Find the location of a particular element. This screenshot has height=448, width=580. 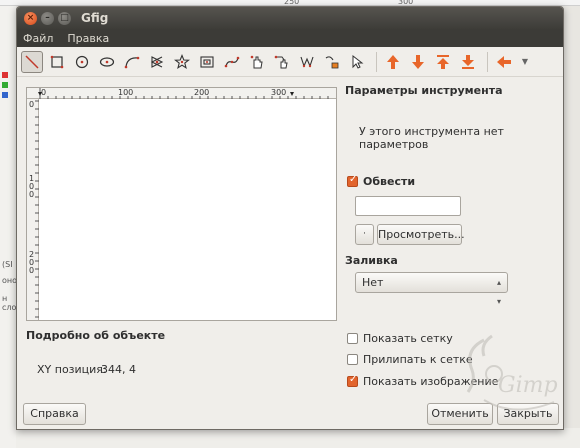

delete-object-icon is located at coordinates (332, 61).